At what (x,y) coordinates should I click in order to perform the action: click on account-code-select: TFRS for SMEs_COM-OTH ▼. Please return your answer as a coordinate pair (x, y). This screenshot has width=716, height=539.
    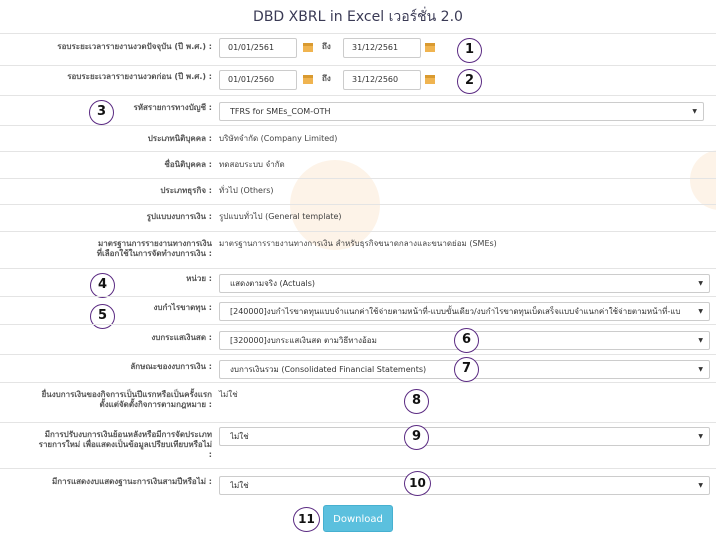
    Looking at the image, I should click on (461, 111).